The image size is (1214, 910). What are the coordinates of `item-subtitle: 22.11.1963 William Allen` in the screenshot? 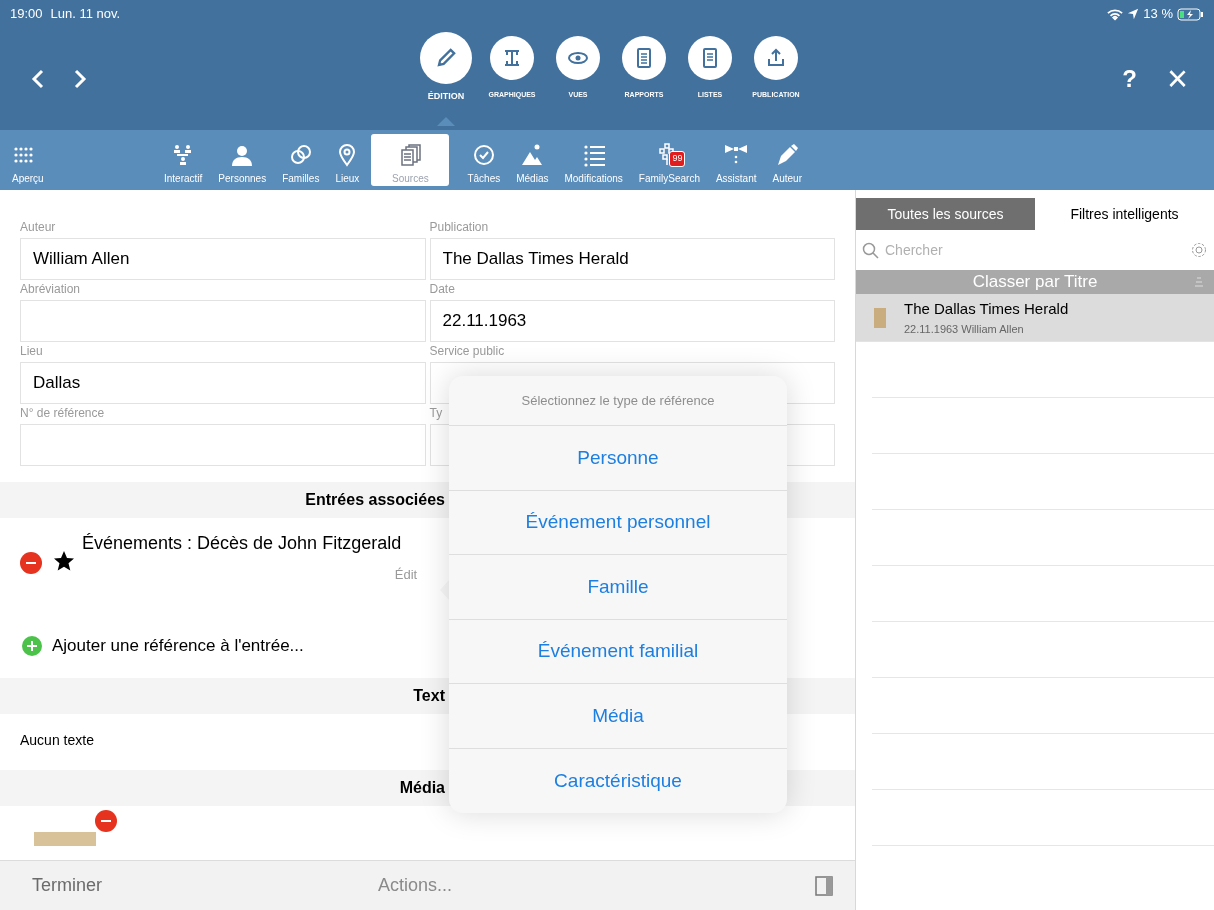 It's located at (964, 329).